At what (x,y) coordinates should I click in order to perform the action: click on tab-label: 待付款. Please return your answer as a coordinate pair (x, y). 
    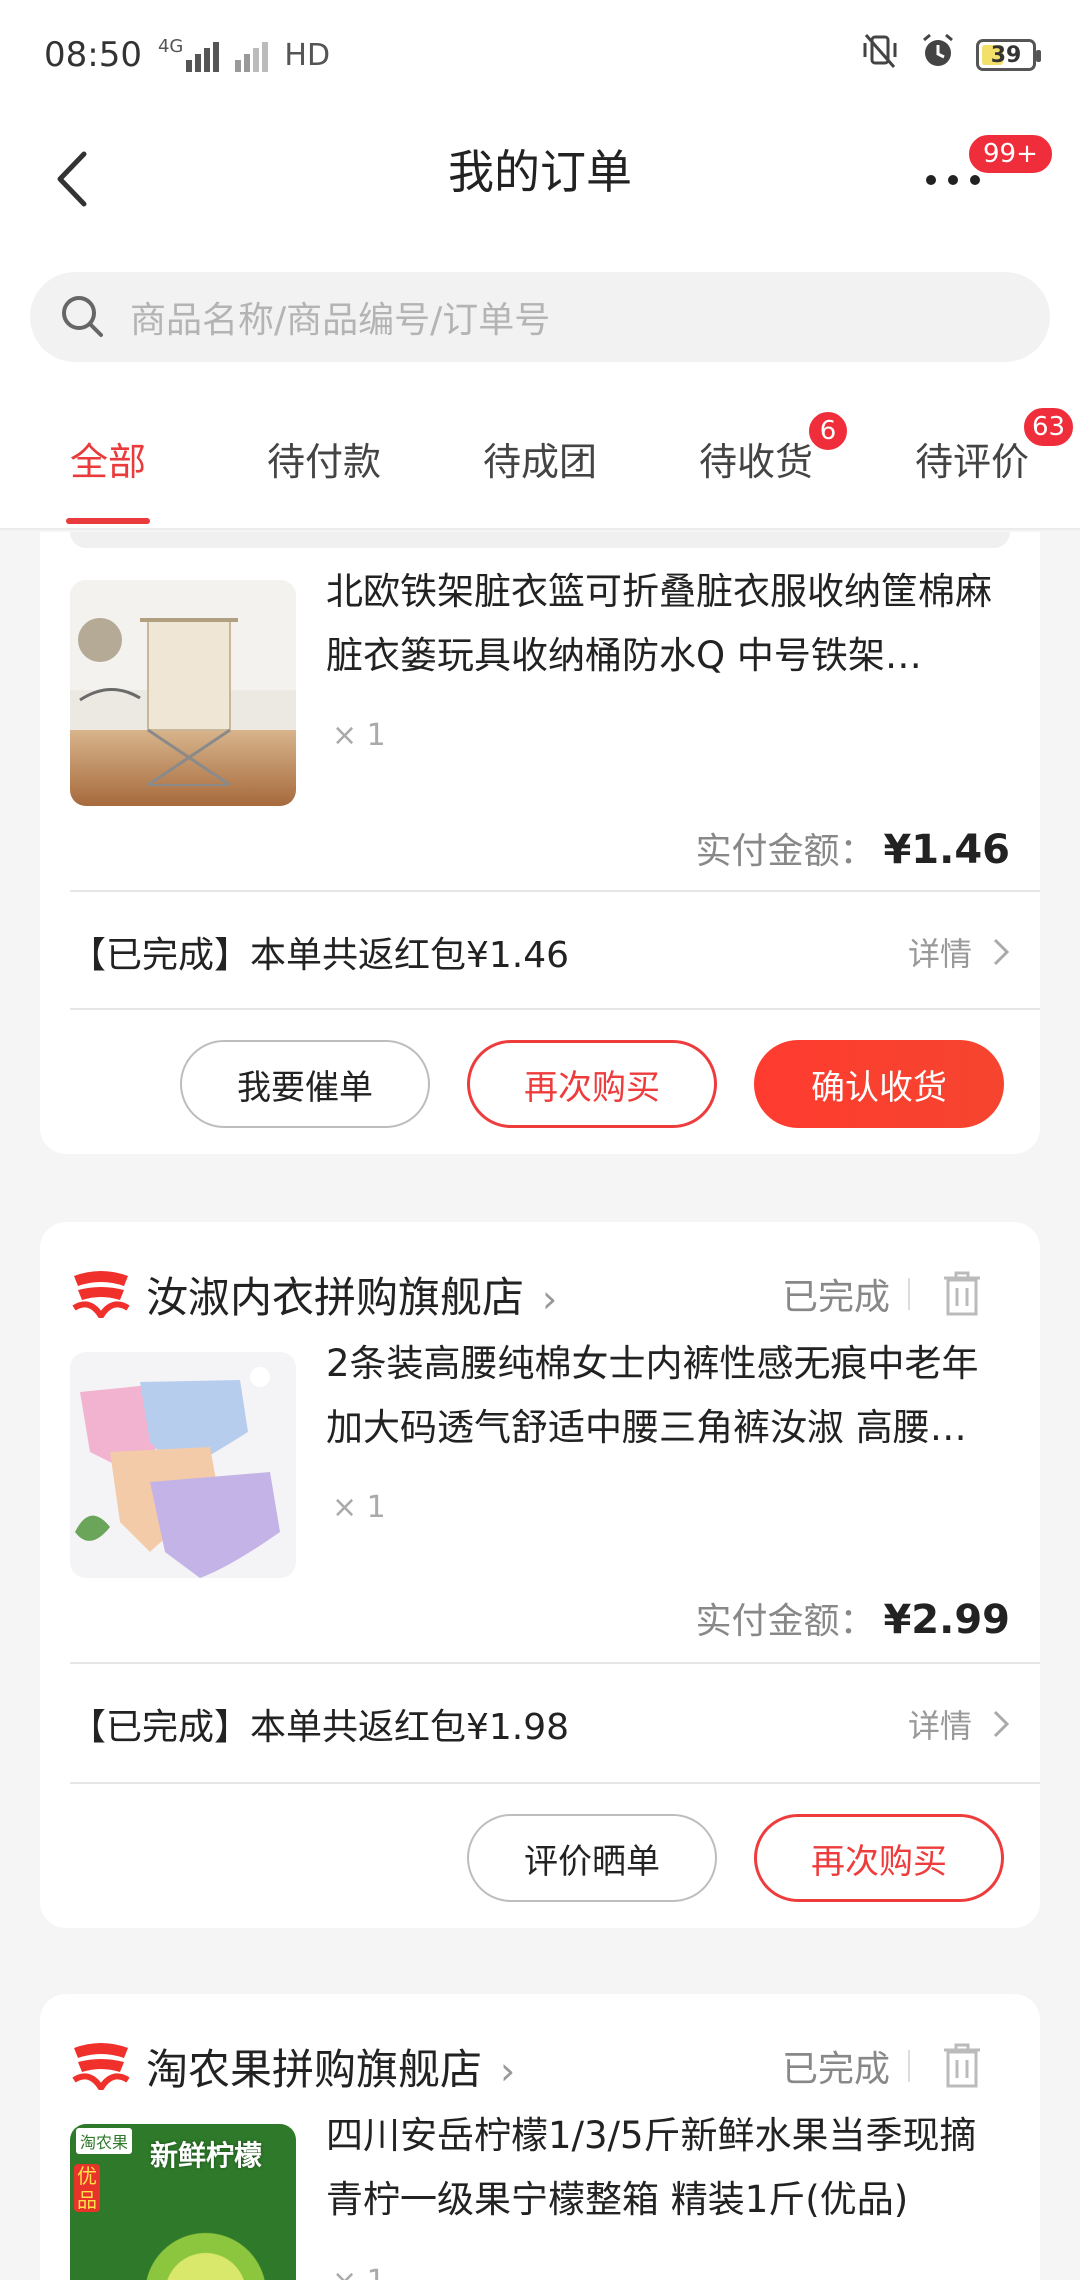
    Looking at the image, I should click on (323, 461).